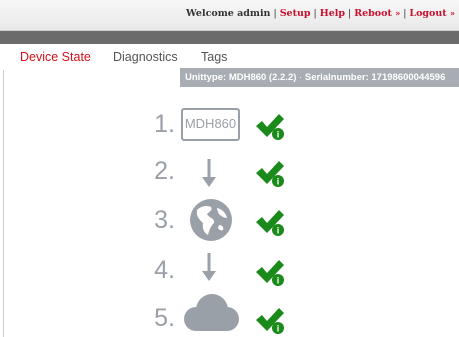 Image resolution: width=459 pixels, height=337 pixels. Describe the element at coordinates (206, 77) in the screenshot. I see `unittype-label: Unittype:` at that location.